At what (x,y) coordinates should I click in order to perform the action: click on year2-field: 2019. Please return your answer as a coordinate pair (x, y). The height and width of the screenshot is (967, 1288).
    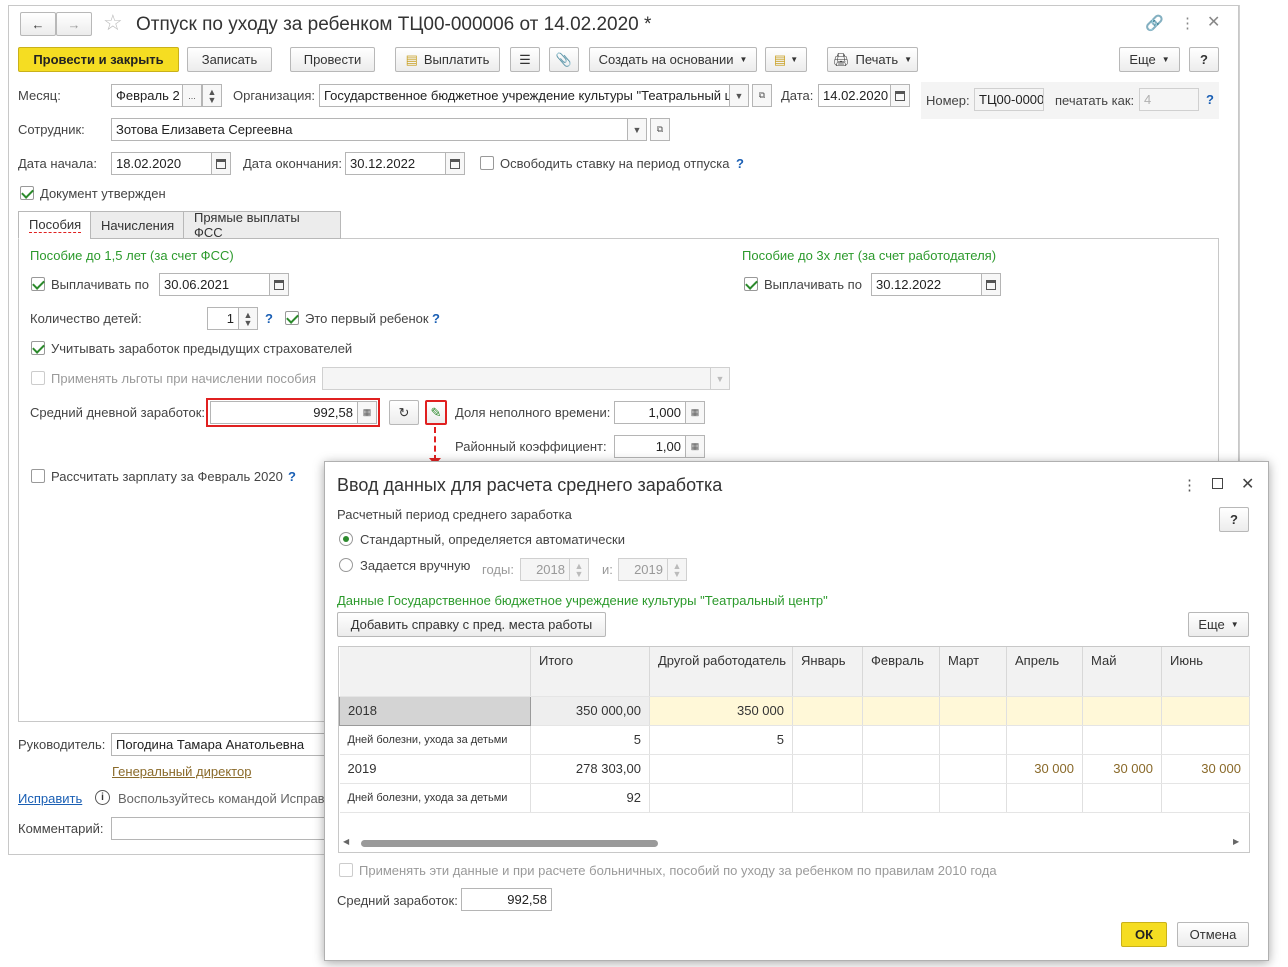
    Looking at the image, I should click on (643, 569).